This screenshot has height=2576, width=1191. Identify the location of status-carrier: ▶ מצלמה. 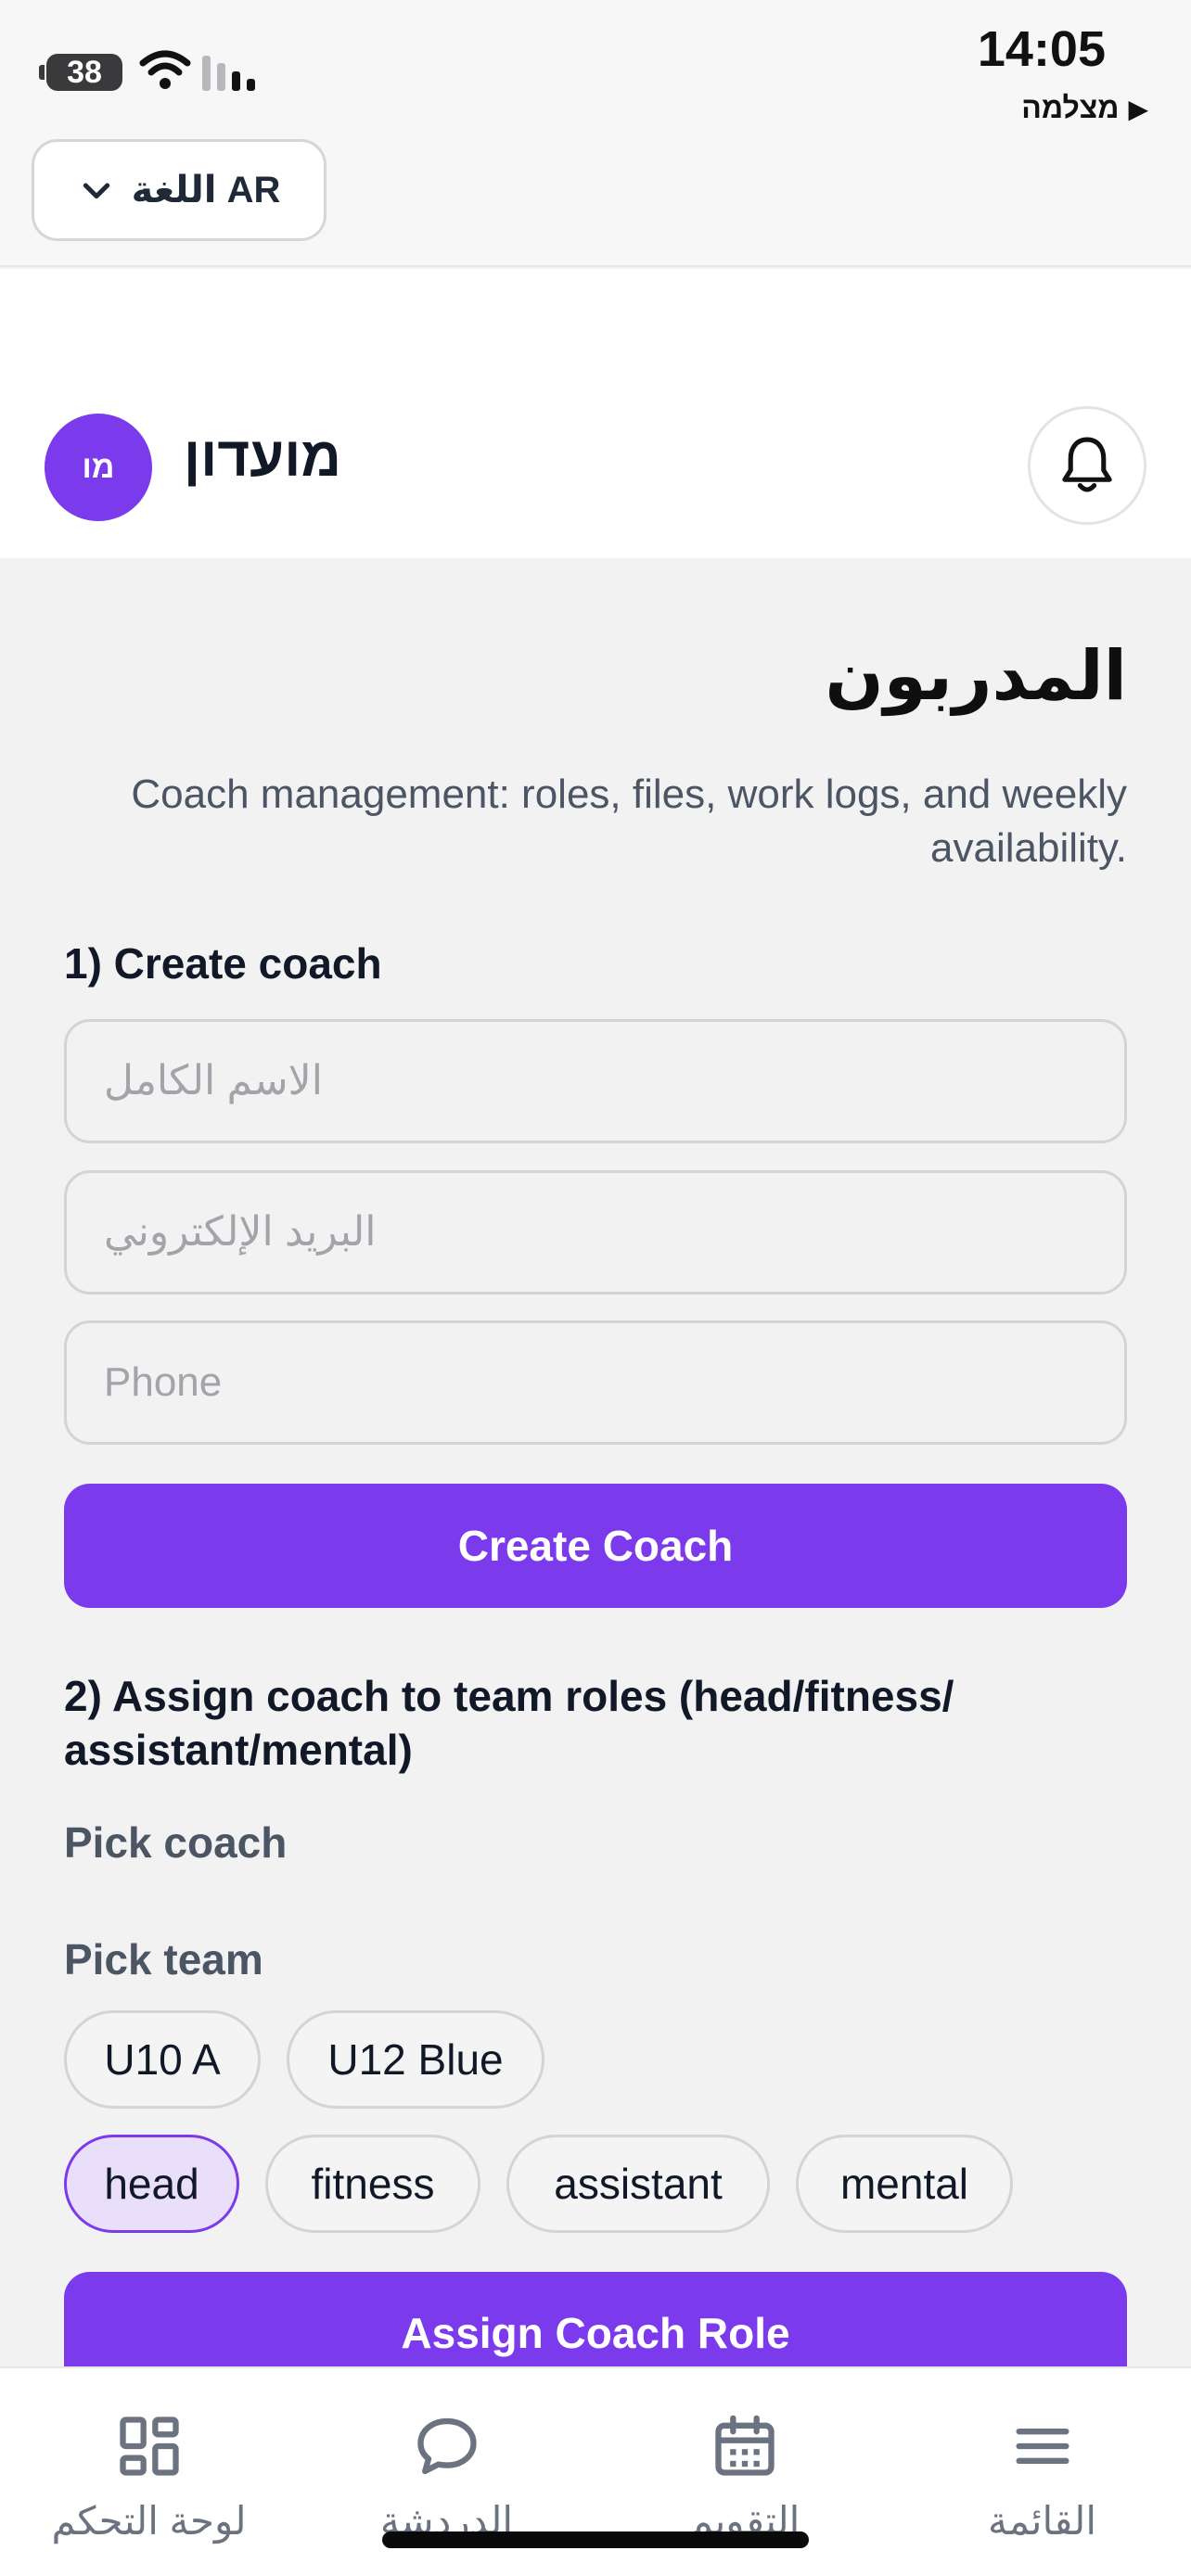
(1084, 108).